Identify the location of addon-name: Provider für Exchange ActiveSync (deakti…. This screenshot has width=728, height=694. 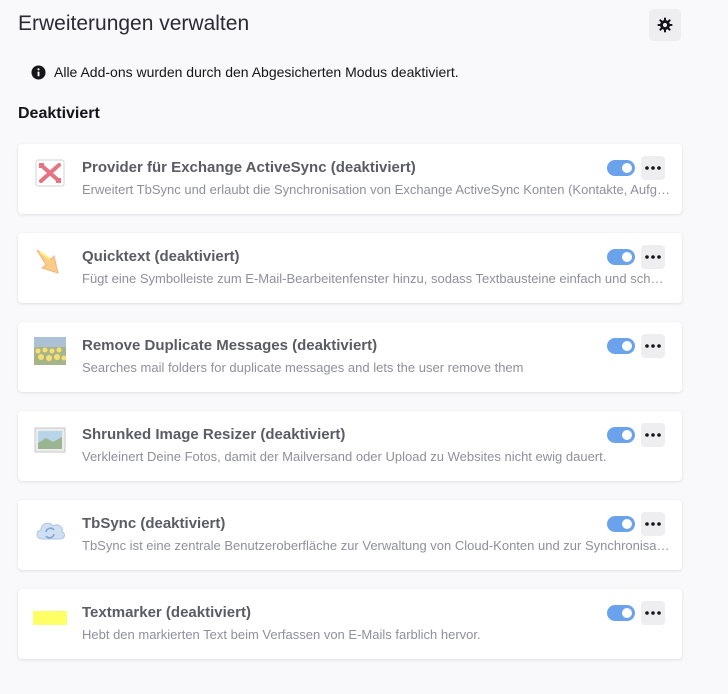
(249, 167).